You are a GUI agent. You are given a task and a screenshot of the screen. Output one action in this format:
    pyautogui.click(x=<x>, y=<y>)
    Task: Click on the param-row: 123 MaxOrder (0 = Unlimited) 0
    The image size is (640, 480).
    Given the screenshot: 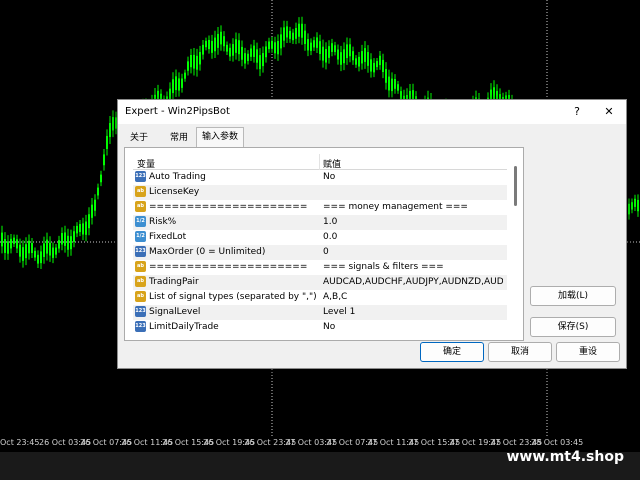 What is the action you would take?
    pyautogui.click(x=320, y=252)
    